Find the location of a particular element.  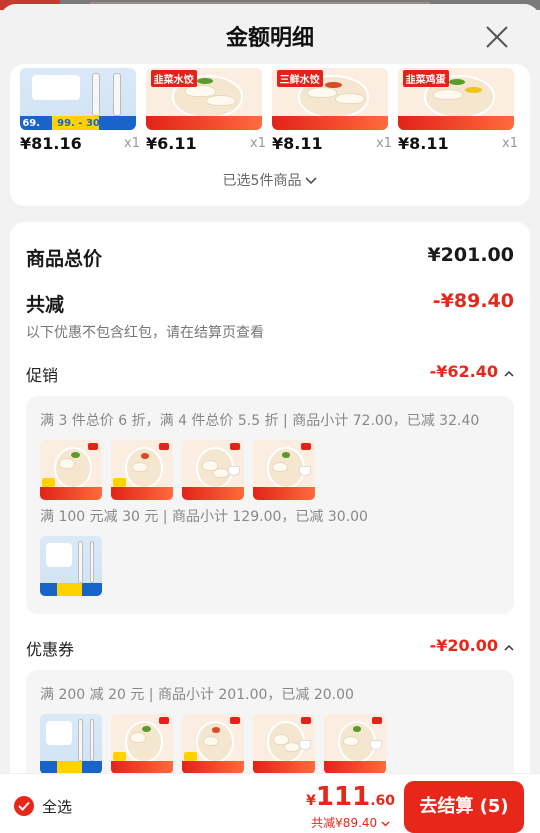

pay-amount-integer: 111 is located at coordinates (343, 797).